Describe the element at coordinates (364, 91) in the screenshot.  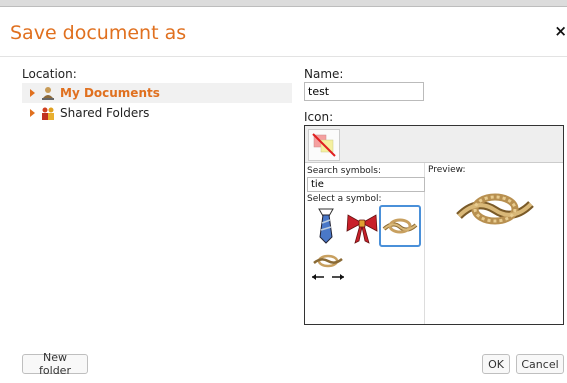
I see `name-input` at that location.